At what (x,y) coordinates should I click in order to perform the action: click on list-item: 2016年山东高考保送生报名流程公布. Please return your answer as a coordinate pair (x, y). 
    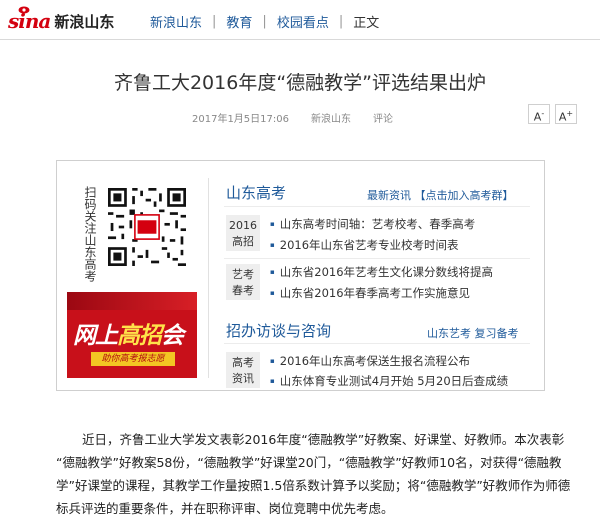
    Looking at the image, I should click on (370, 361).